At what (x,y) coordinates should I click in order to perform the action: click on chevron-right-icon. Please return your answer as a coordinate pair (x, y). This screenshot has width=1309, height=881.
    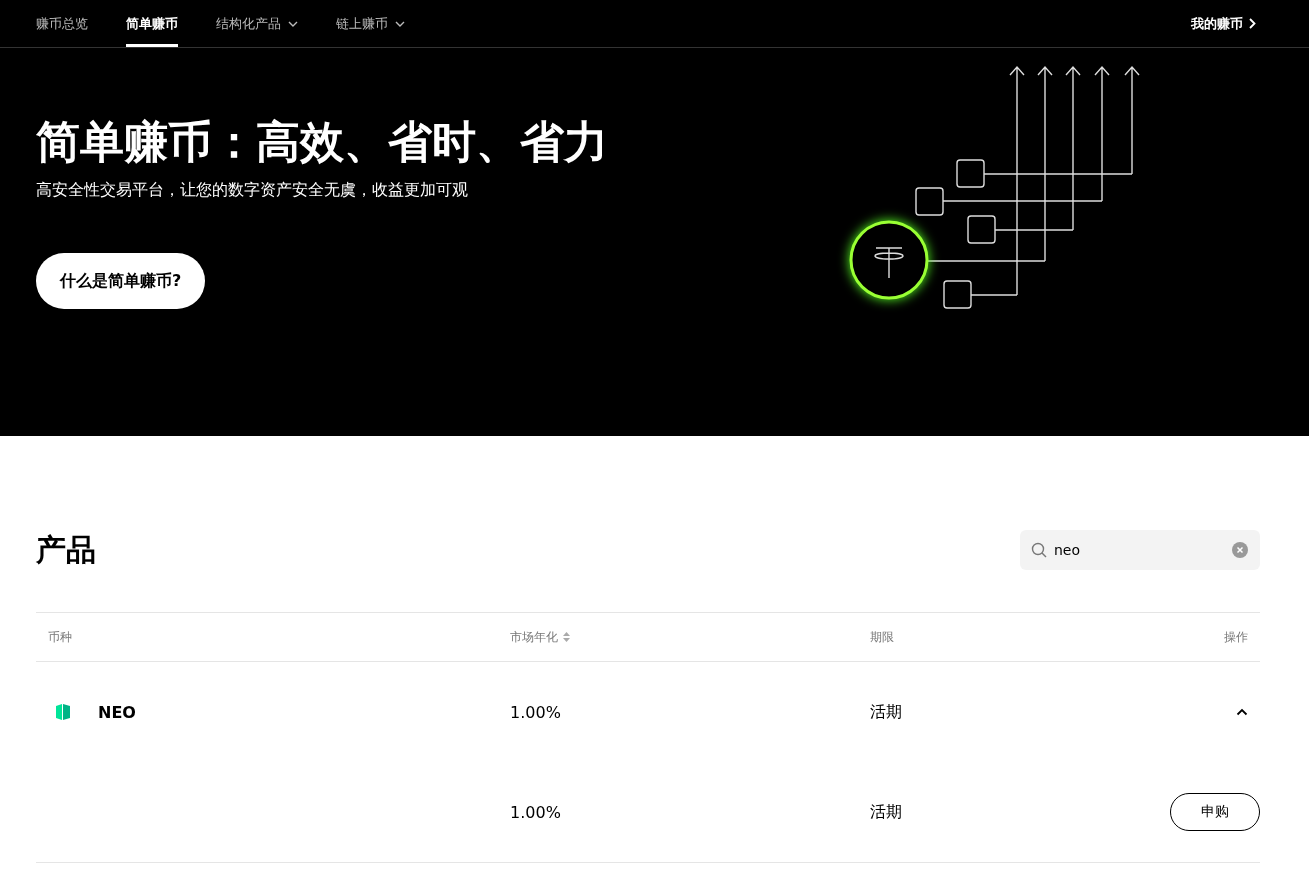
    Looking at the image, I should click on (1252, 23).